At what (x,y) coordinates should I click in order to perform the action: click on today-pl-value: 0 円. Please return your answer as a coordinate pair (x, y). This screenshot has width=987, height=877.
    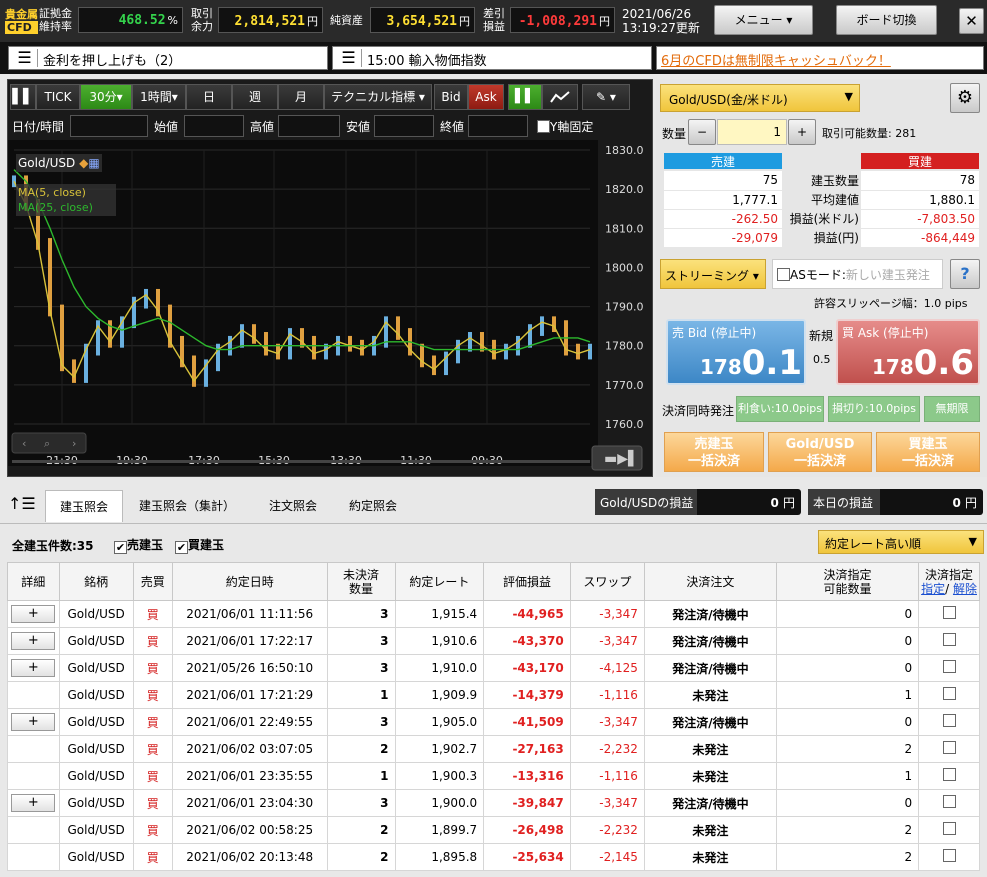
    Looking at the image, I should click on (964, 503).